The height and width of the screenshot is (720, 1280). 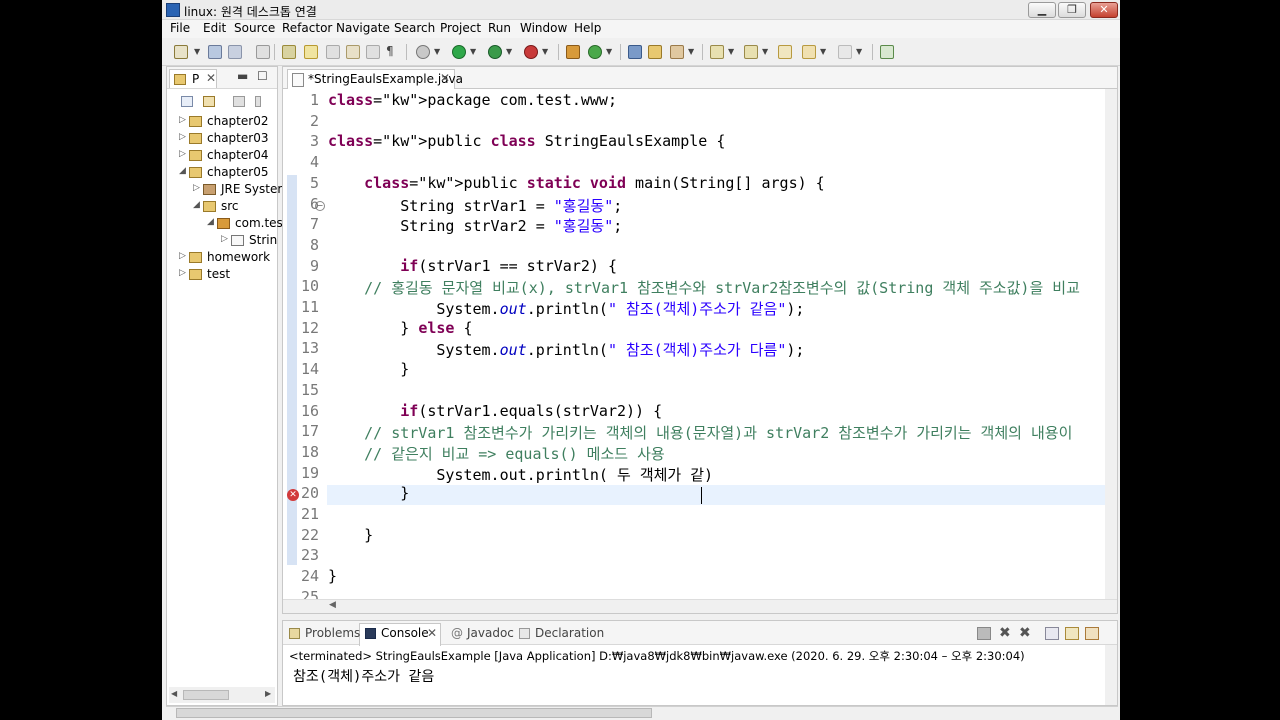 I want to click on save-all-icon, so click(x=235, y=52).